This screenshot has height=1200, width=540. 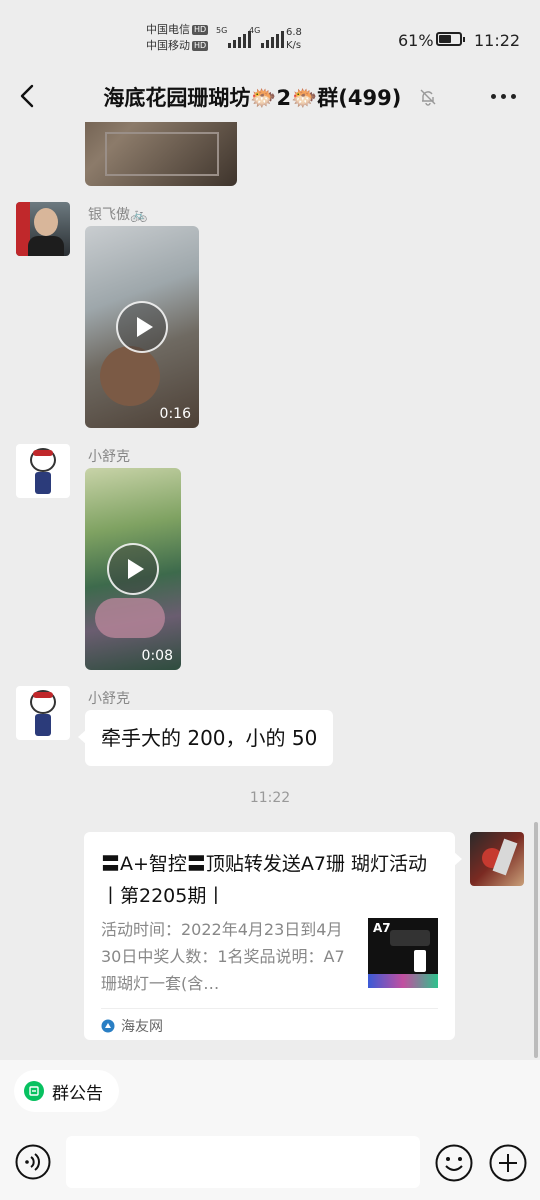 What do you see at coordinates (77, 1093) in the screenshot?
I see `group-notice-label: 群公告` at bounding box center [77, 1093].